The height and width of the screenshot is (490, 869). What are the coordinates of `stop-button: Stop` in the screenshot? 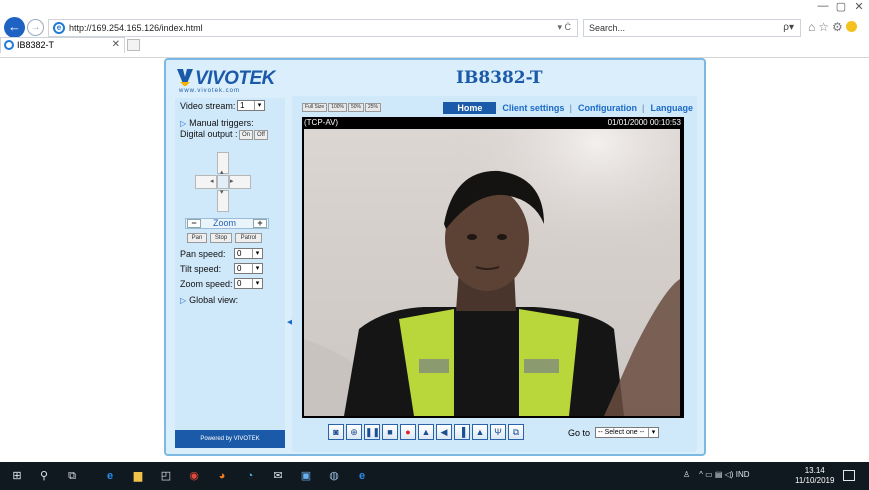 It's located at (221, 238).